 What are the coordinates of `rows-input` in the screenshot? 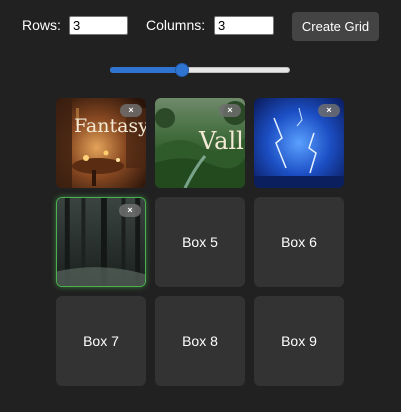 It's located at (98, 25).